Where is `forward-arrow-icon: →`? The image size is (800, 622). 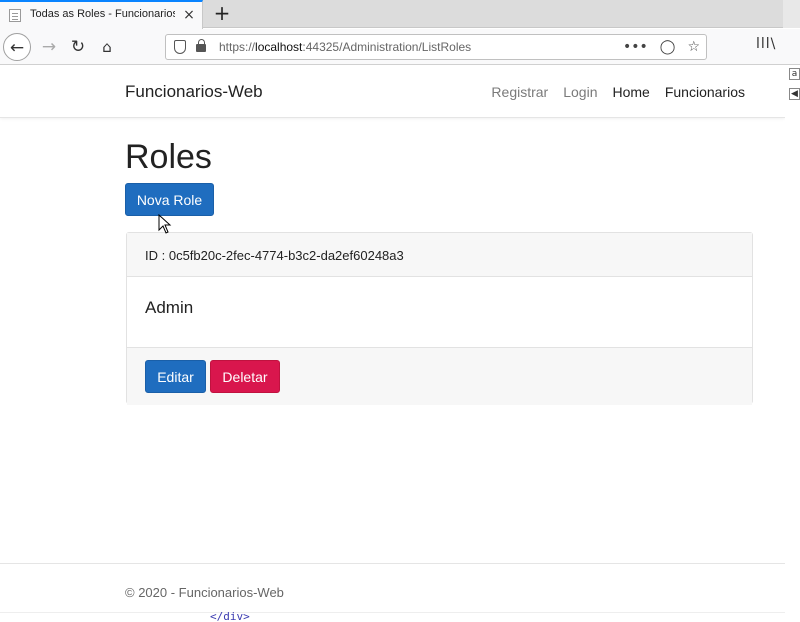
forward-arrow-icon: → is located at coordinates (49, 47).